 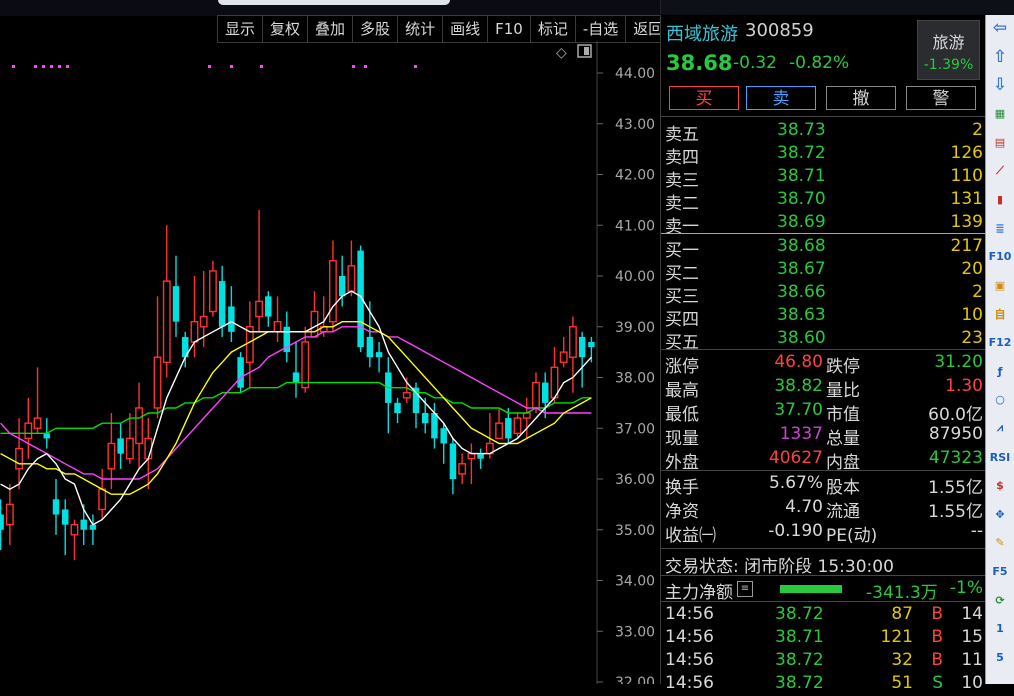 What do you see at coordinates (419, 29) in the screenshot?
I see `toolbar-button-4: 统计` at bounding box center [419, 29].